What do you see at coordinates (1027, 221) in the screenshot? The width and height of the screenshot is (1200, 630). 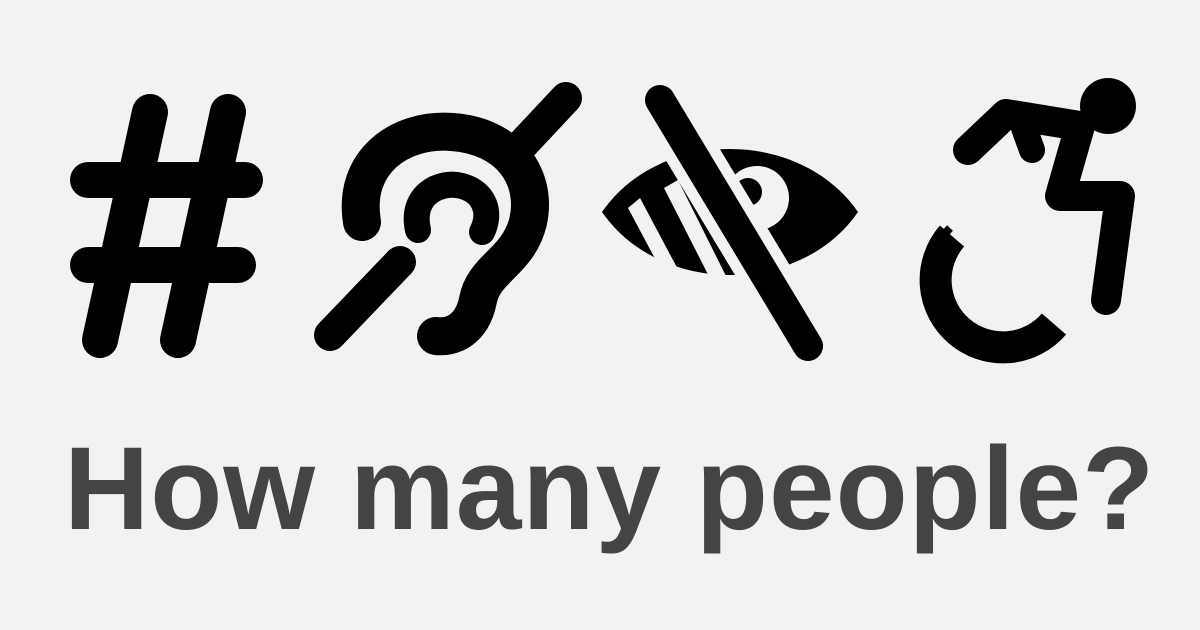 I see `wheelchair-icon` at bounding box center [1027, 221].